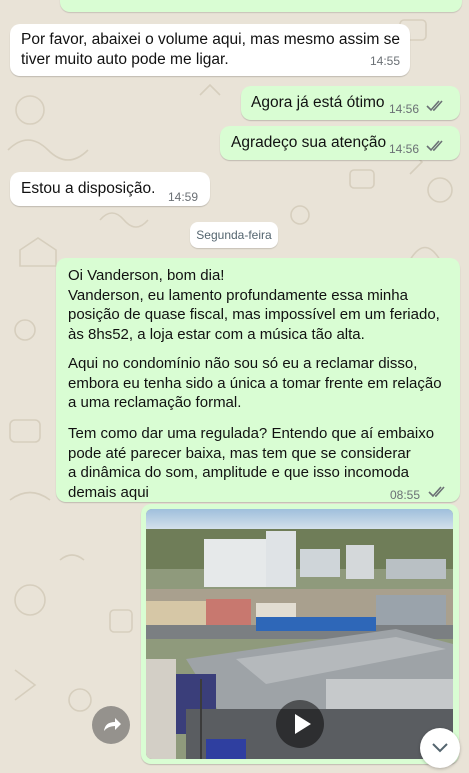 This screenshot has height=773, width=469. I want to click on incoming-message: Estou a disposição. 14:59, so click(110, 189).